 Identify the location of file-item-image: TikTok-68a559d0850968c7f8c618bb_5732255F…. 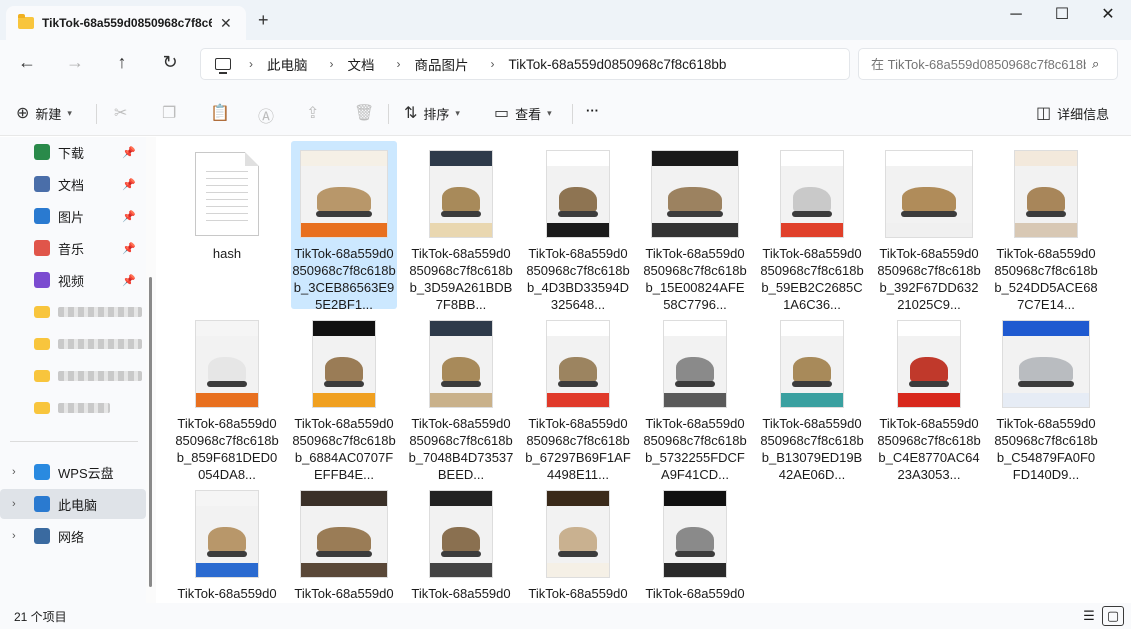
(695, 396).